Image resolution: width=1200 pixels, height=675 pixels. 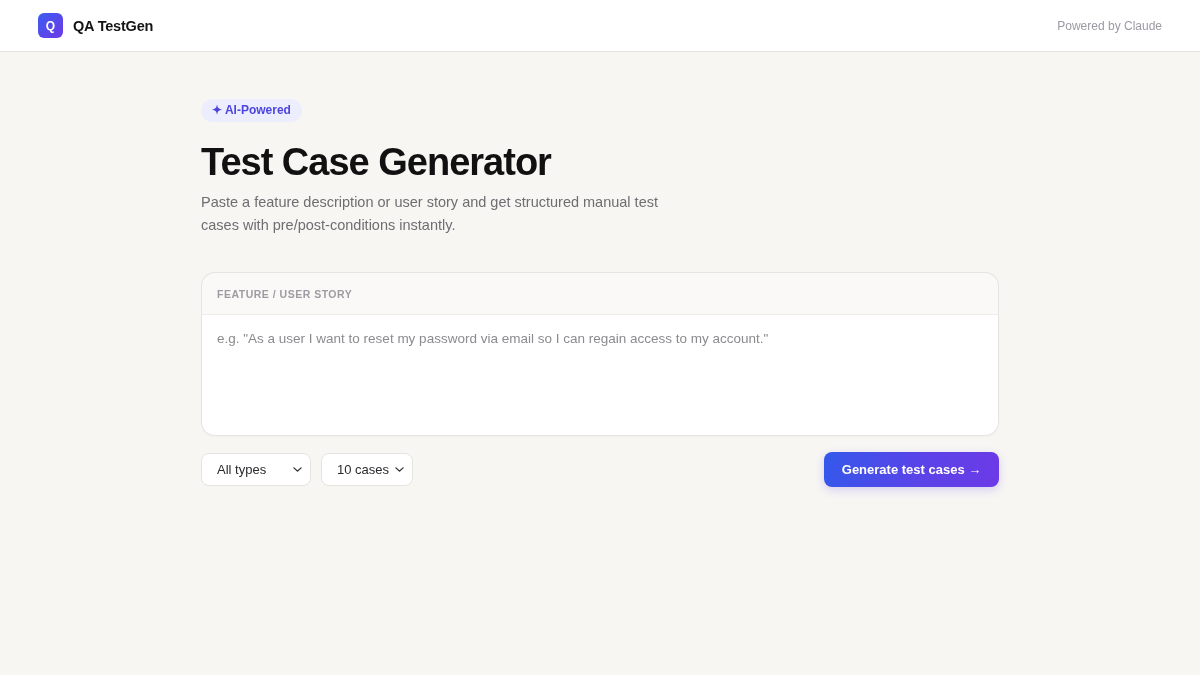 I want to click on page-title: Test Case Generator, so click(x=376, y=162).